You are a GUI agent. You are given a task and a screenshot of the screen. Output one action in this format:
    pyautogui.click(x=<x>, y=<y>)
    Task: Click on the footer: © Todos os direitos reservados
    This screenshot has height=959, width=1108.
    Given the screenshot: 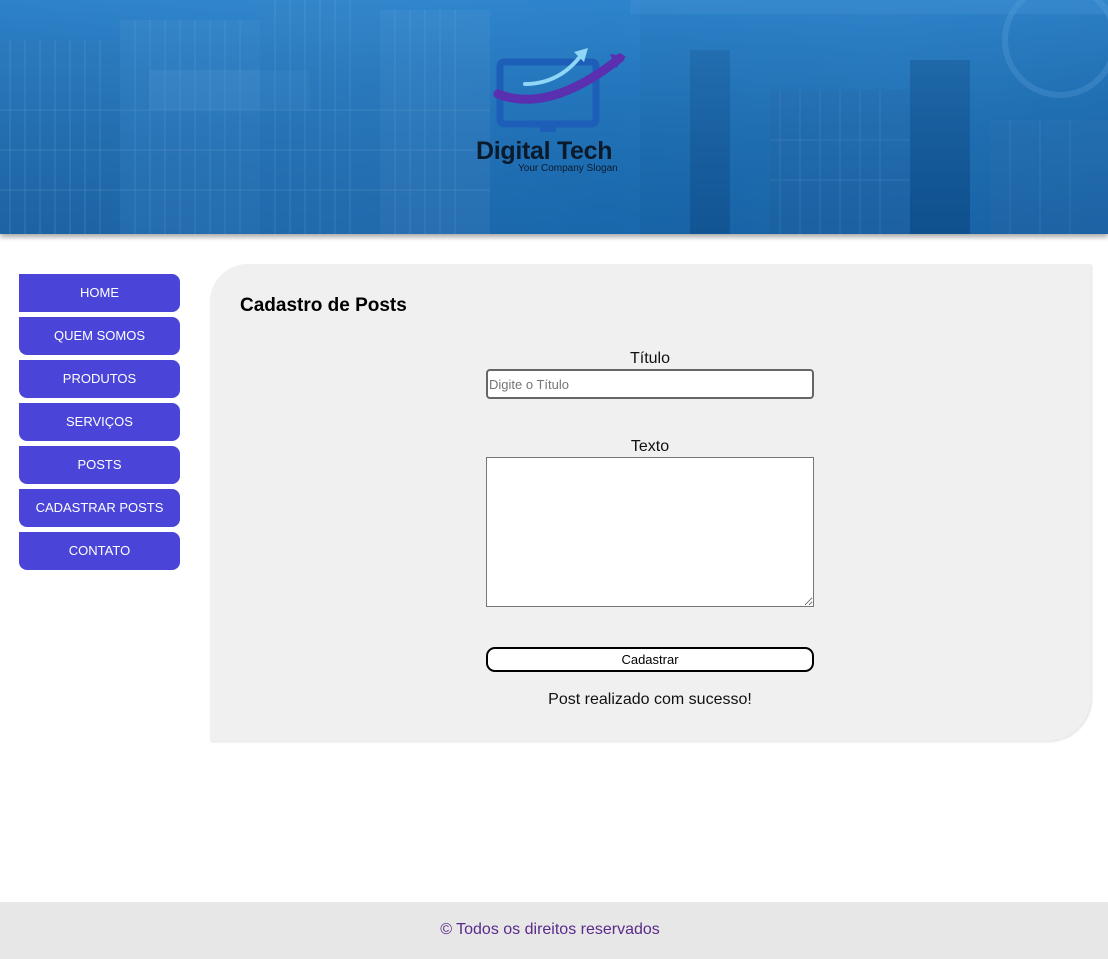 What is the action you would take?
    pyautogui.click(x=554, y=930)
    